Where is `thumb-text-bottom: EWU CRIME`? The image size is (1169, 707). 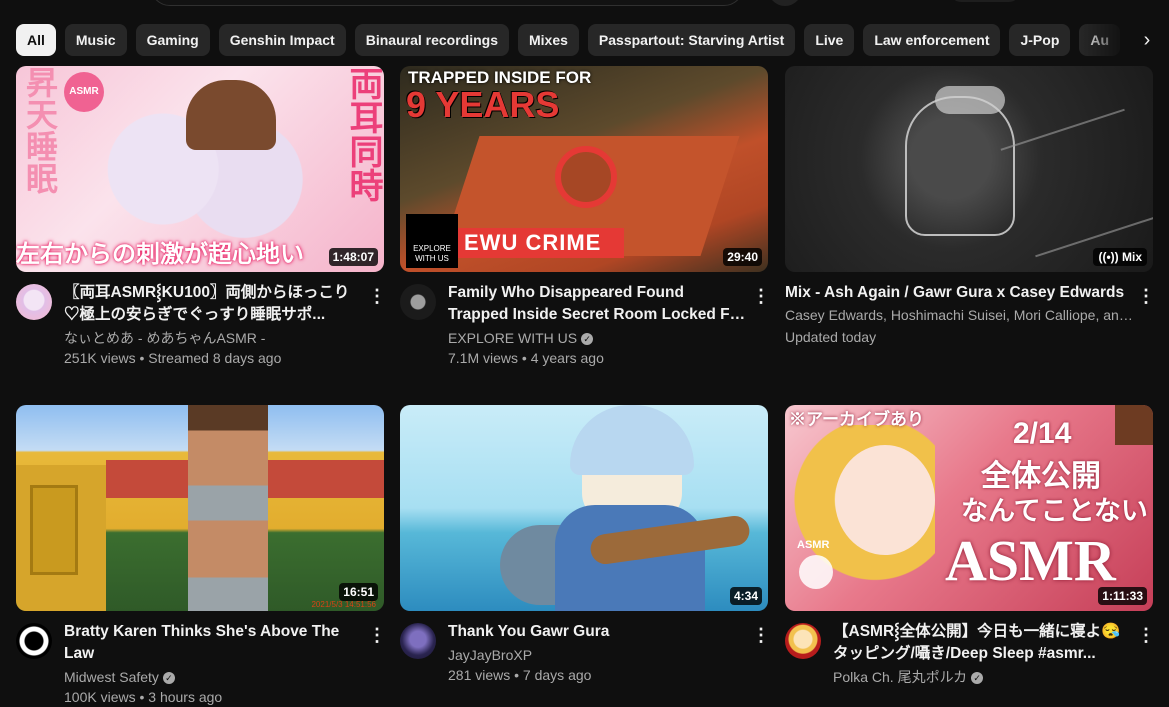
thumb-text-bottom: EWU CRIME is located at coordinates (541, 243).